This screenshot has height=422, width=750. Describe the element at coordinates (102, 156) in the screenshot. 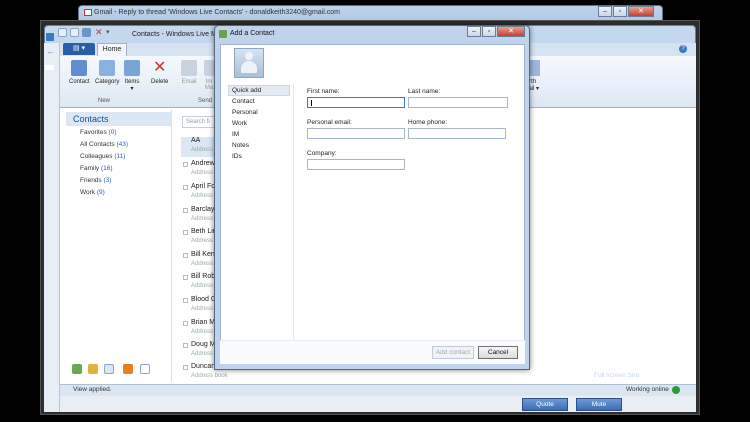

I see `sidebar-item-colleagues: Colleagues (11)` at that location.